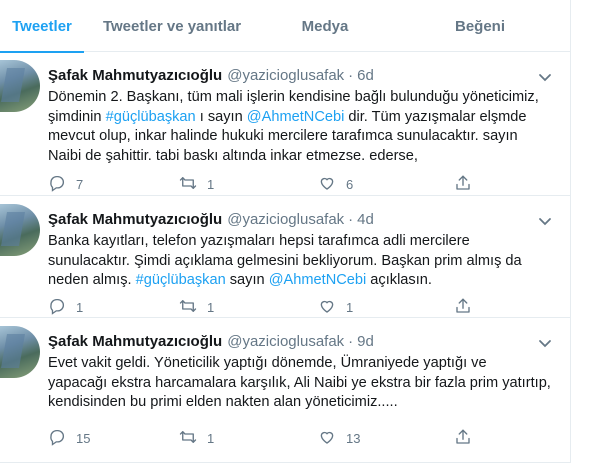 This screenshot has height=463, width=597. What do you see at coordinates (247, 280) in the screenshot?
I see `tweet-text-segment: sayın` at bounding box center [247, 280].